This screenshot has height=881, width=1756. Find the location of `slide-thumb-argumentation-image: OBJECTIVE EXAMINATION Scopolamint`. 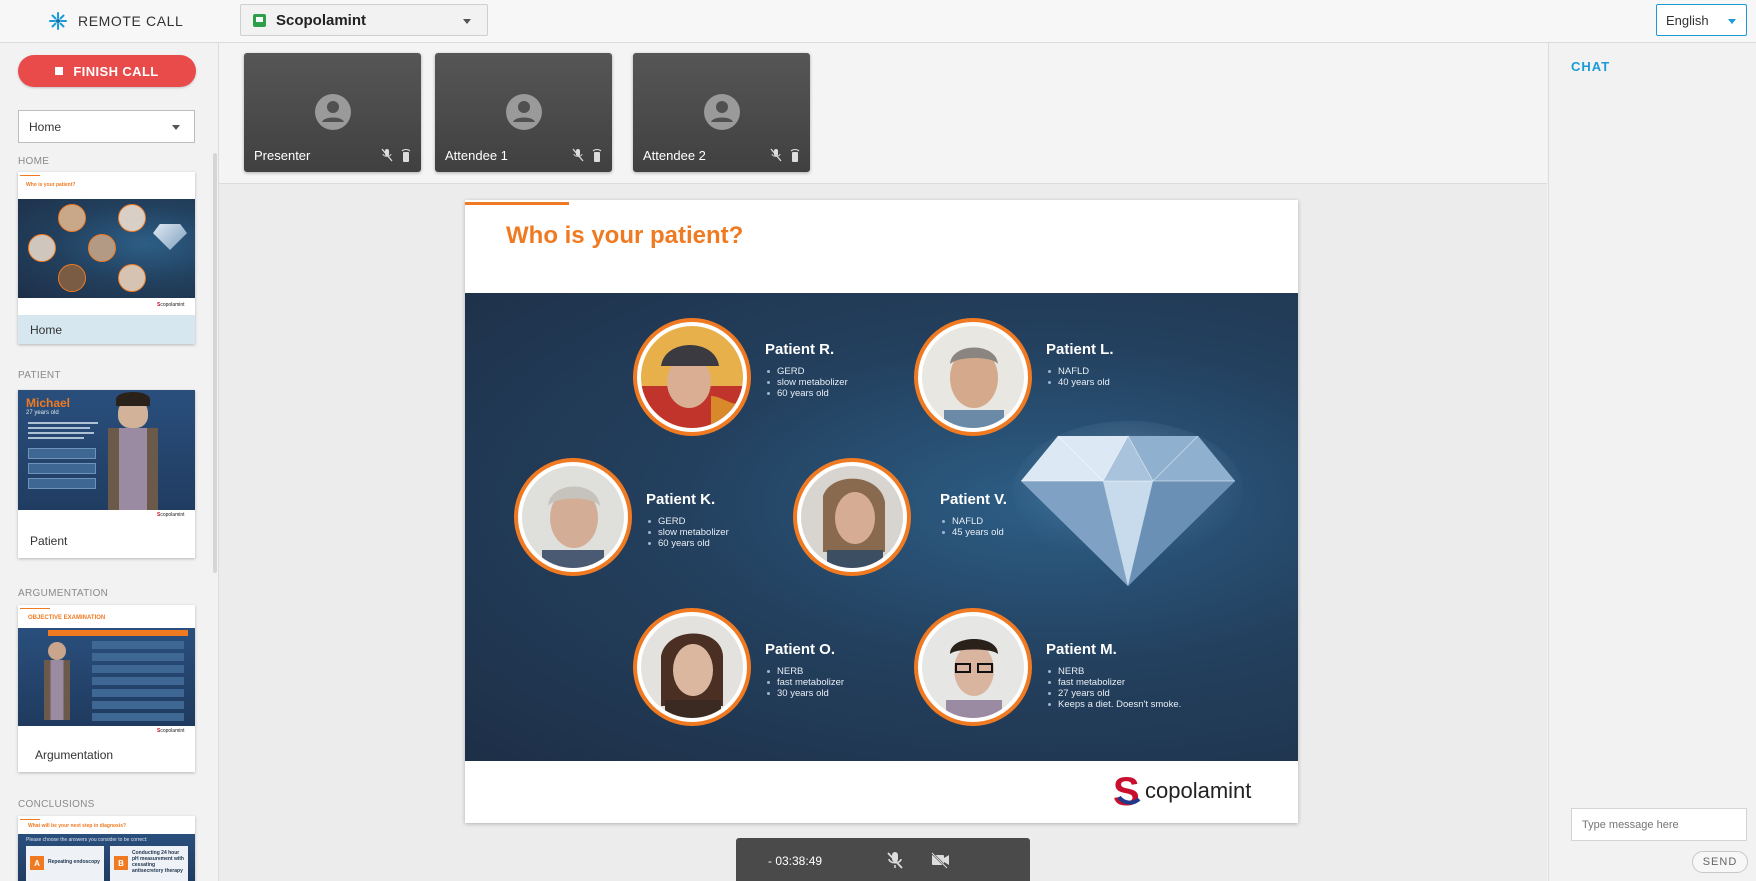

slide-thumb-argumentation-image: OBJECTIVE EXAMINATION Scopolamint is located at coordinates (106, 671).